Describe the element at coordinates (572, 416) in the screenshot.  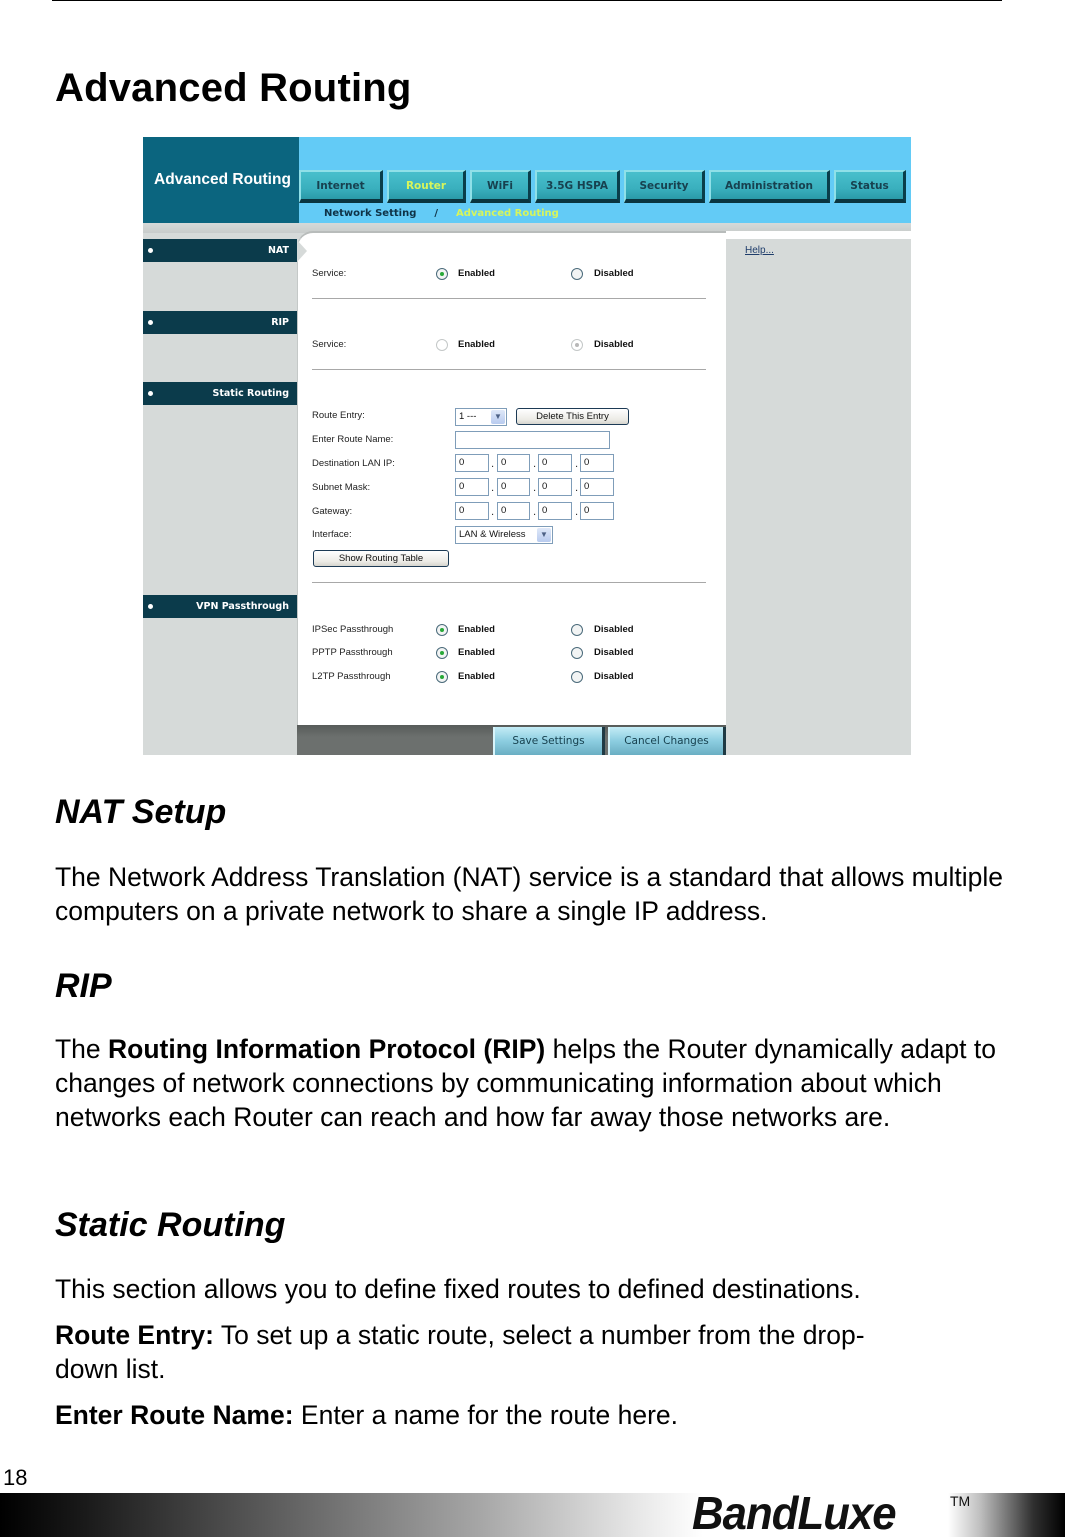
I see `delete-entry-button: Delete This Entry` at that location.